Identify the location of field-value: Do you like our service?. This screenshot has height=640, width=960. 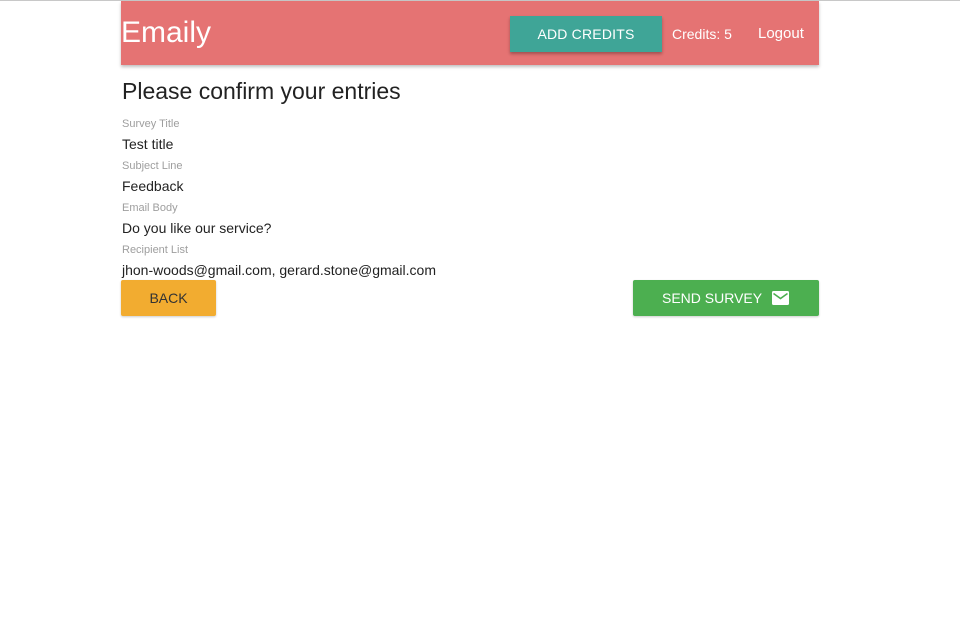
(197, 228).